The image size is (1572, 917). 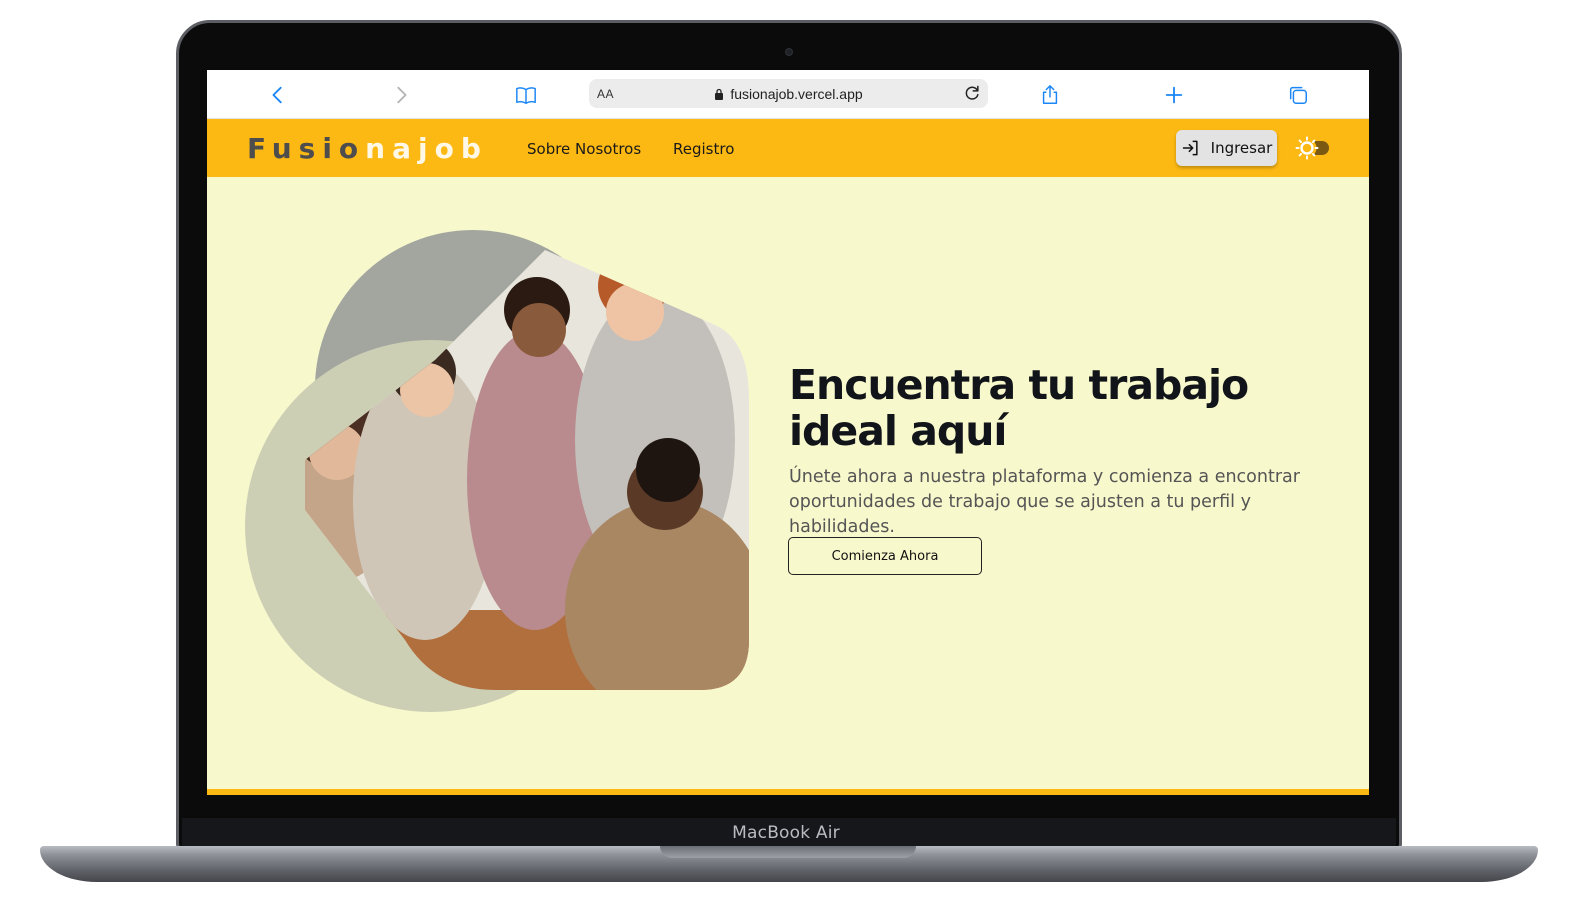 I want to click on address-bar: AA fusionajob.vercel.app, so click(x=788, y=93).